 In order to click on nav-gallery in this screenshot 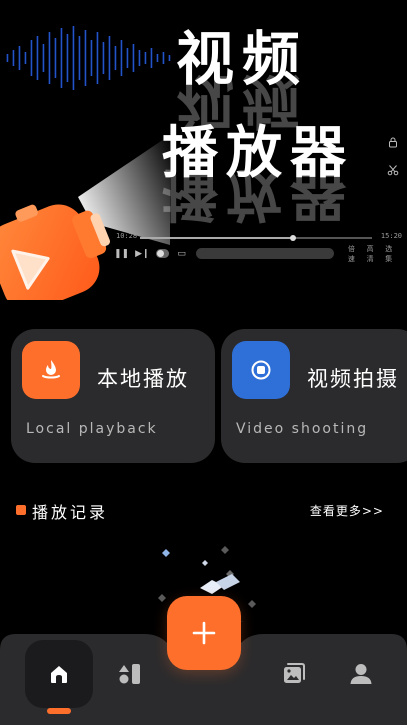, I will do `click(294, 674)`.